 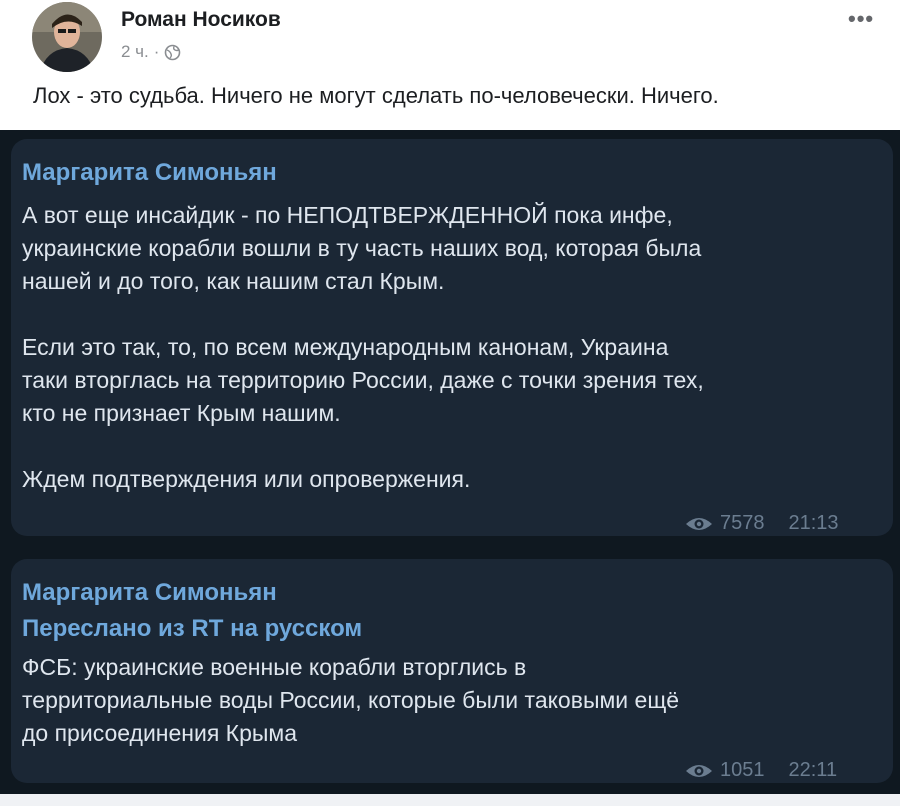 What do you see at coordinates (201, 20) in the screenshot?
I see `author-name: Роман Носиков` at bounding box center [201, 20].